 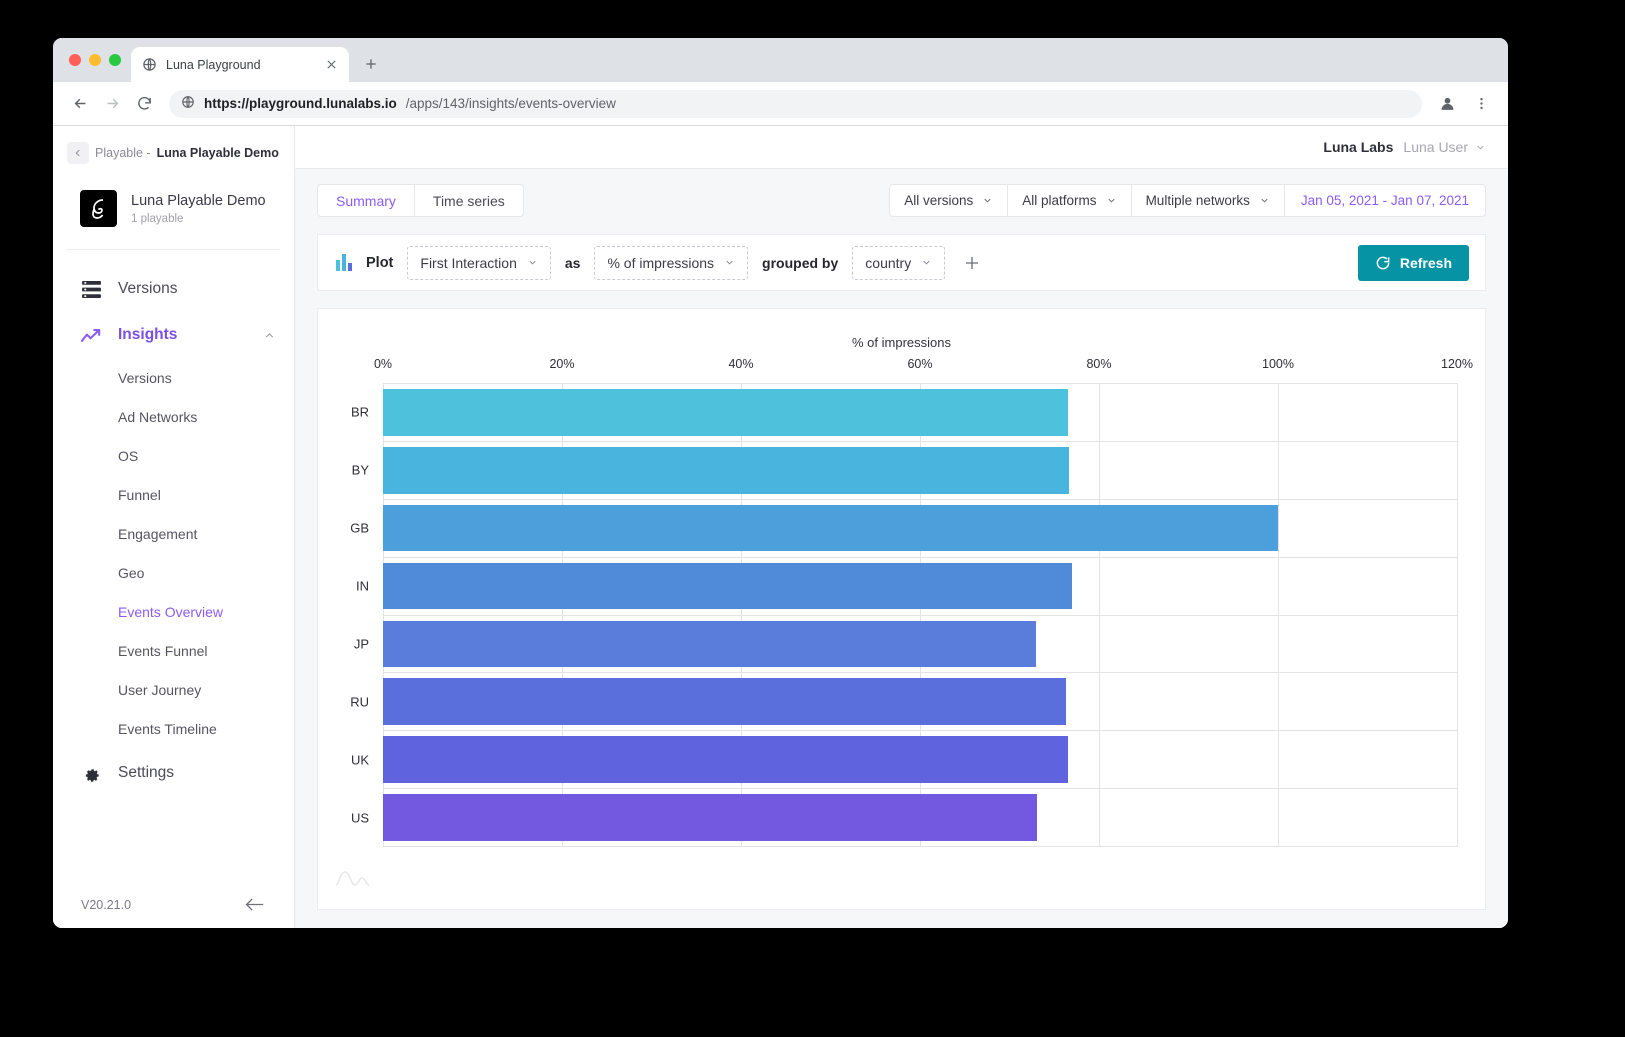 What do you see at coordinates (359, 702) in the screenshot?
I see `bar-category-label: RU` at bounding box center [359, 702].